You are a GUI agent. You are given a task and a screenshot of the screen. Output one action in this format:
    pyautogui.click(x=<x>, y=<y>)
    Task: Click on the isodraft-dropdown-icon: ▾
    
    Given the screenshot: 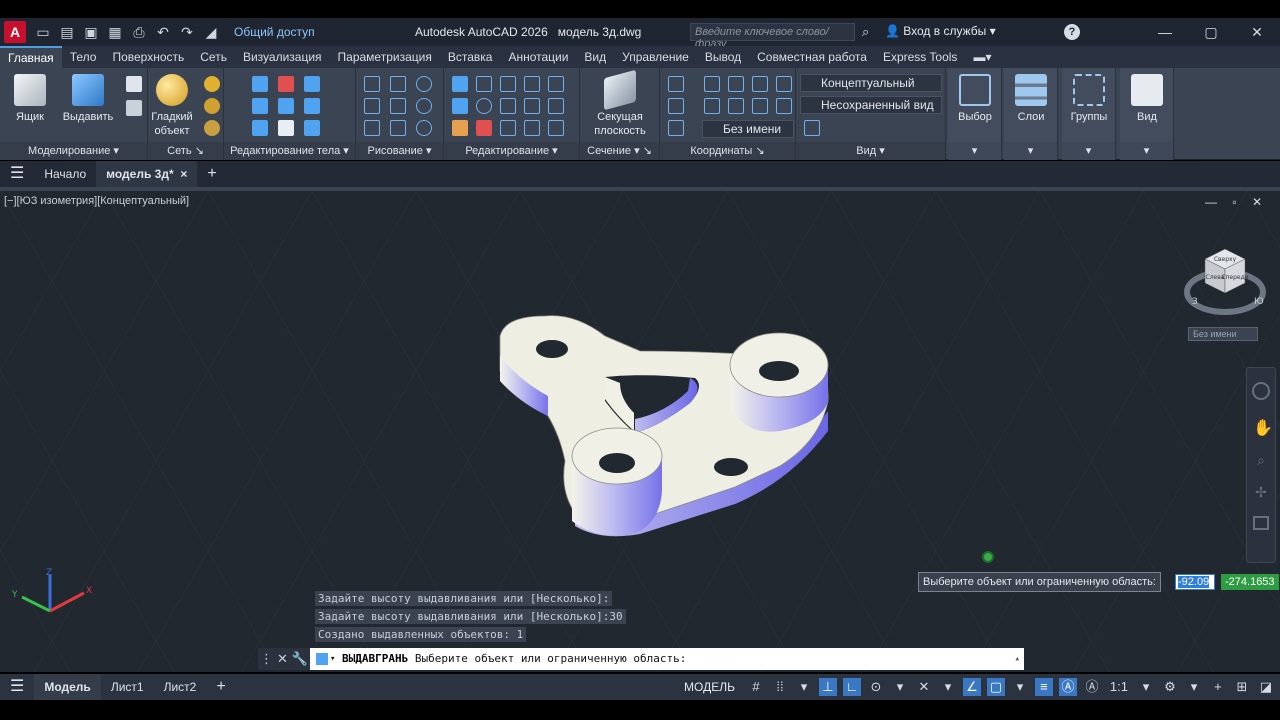 What is the action you would take?
    pyautogui.click(x=948, y=687)
    